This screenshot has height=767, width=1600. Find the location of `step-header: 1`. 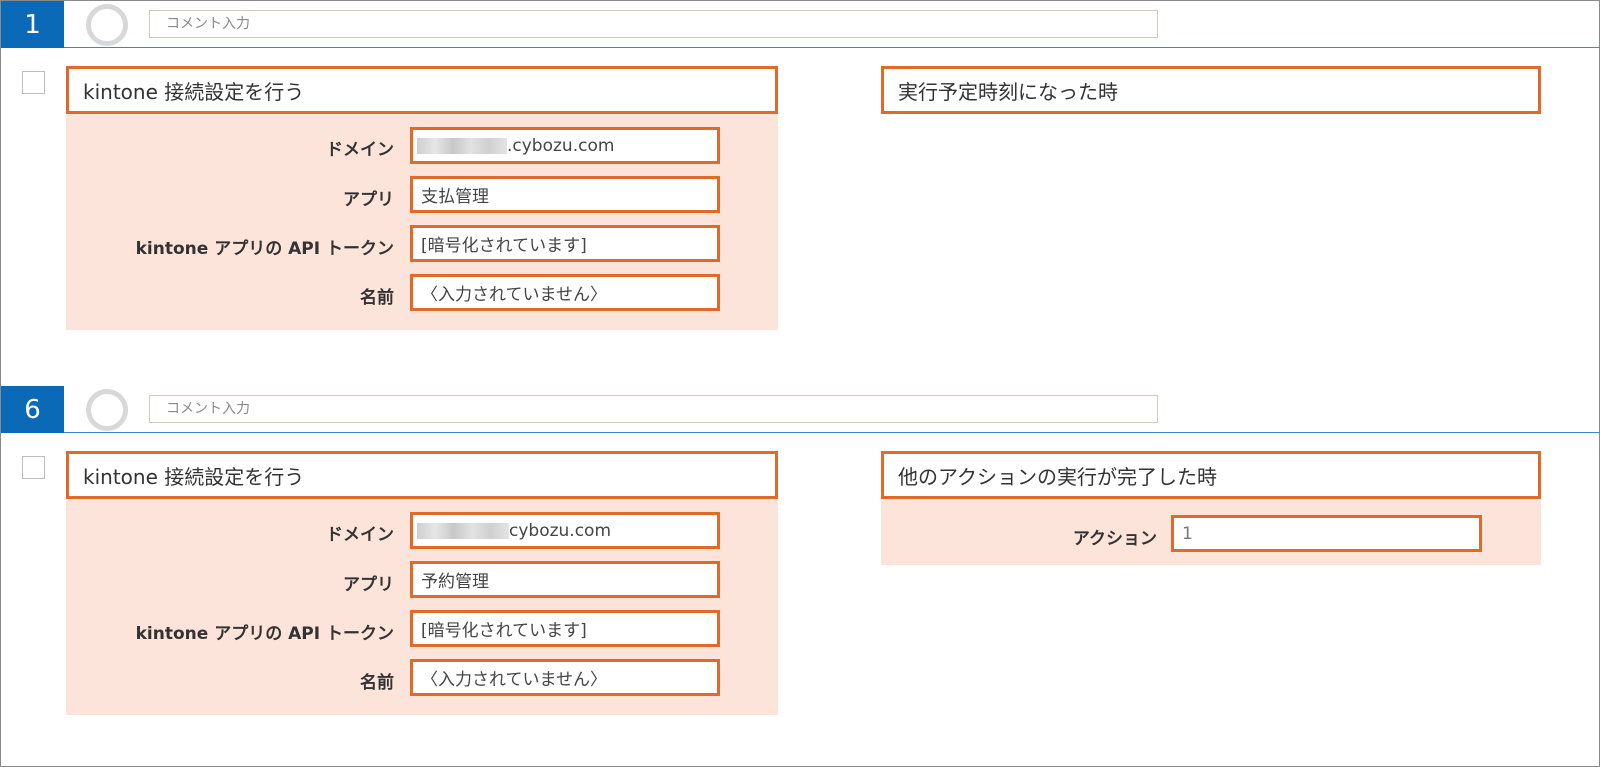

step-header: 1 is located at coordinates (800, 24).